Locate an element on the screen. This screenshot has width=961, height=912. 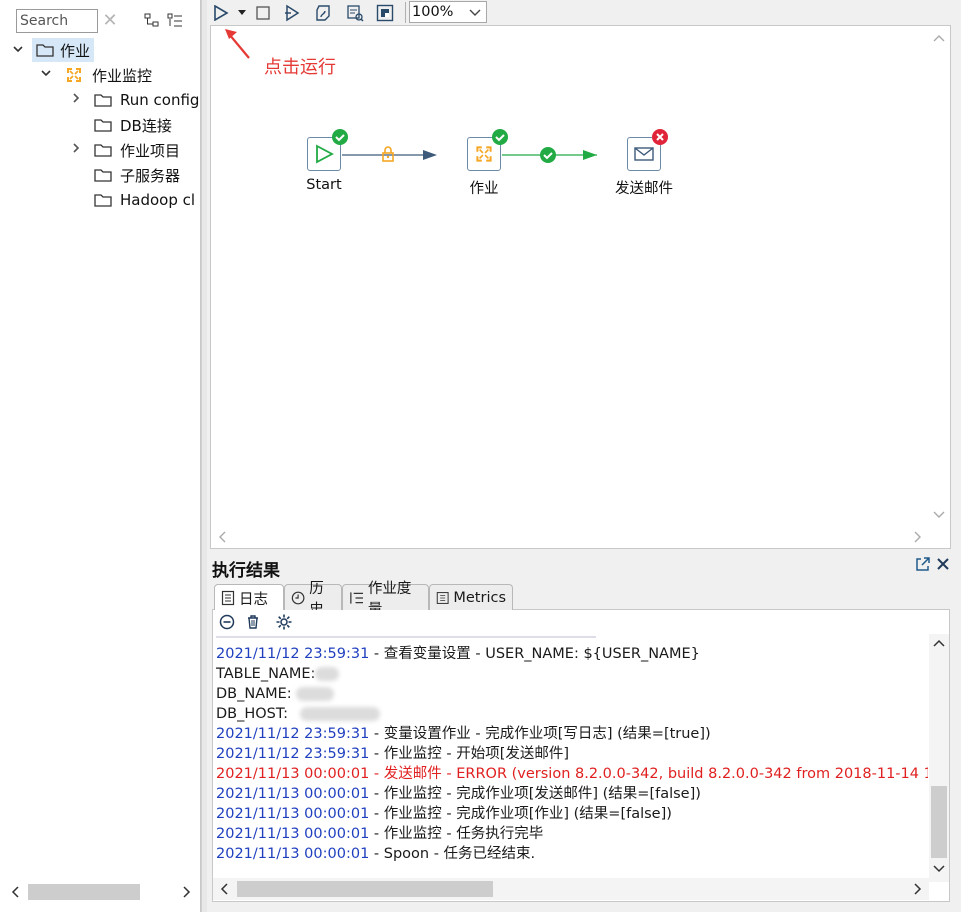
tab-history: 历史 is located at coordinates (313, 599).